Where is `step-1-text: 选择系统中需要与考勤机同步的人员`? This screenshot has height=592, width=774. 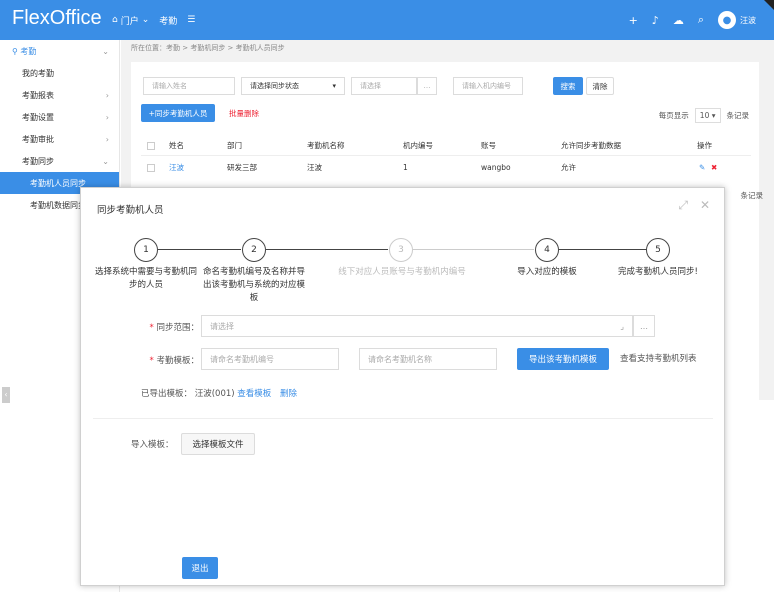
step-1-text: 选择系统中需要与考勤机同步的人员 is located at coordinates (145, 278).